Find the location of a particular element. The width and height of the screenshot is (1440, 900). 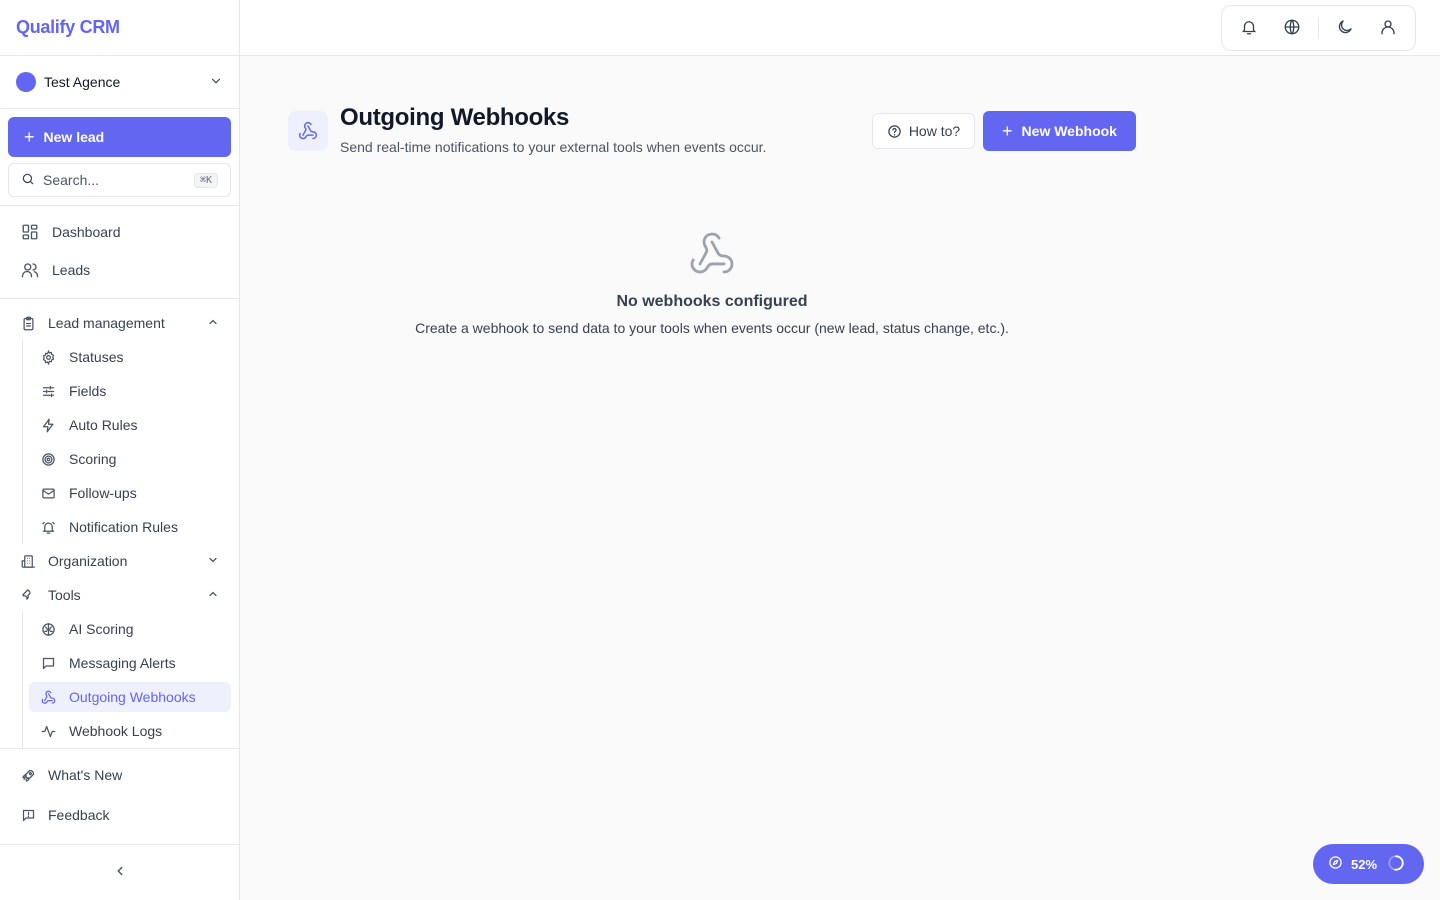

nav-dashboard: Dashboard is located at coordinates (119, 232).